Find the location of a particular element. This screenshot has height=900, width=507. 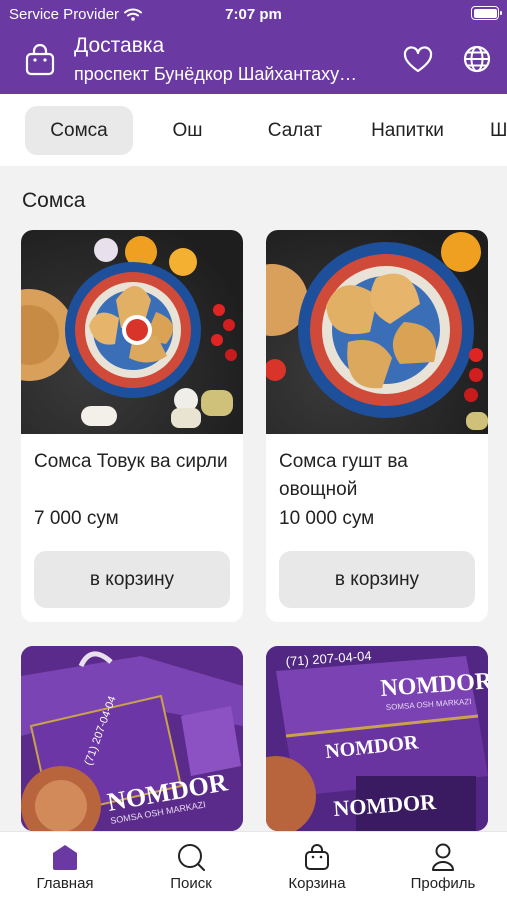

tabbar-item-home: Главная is located at coordinates (65, 866).